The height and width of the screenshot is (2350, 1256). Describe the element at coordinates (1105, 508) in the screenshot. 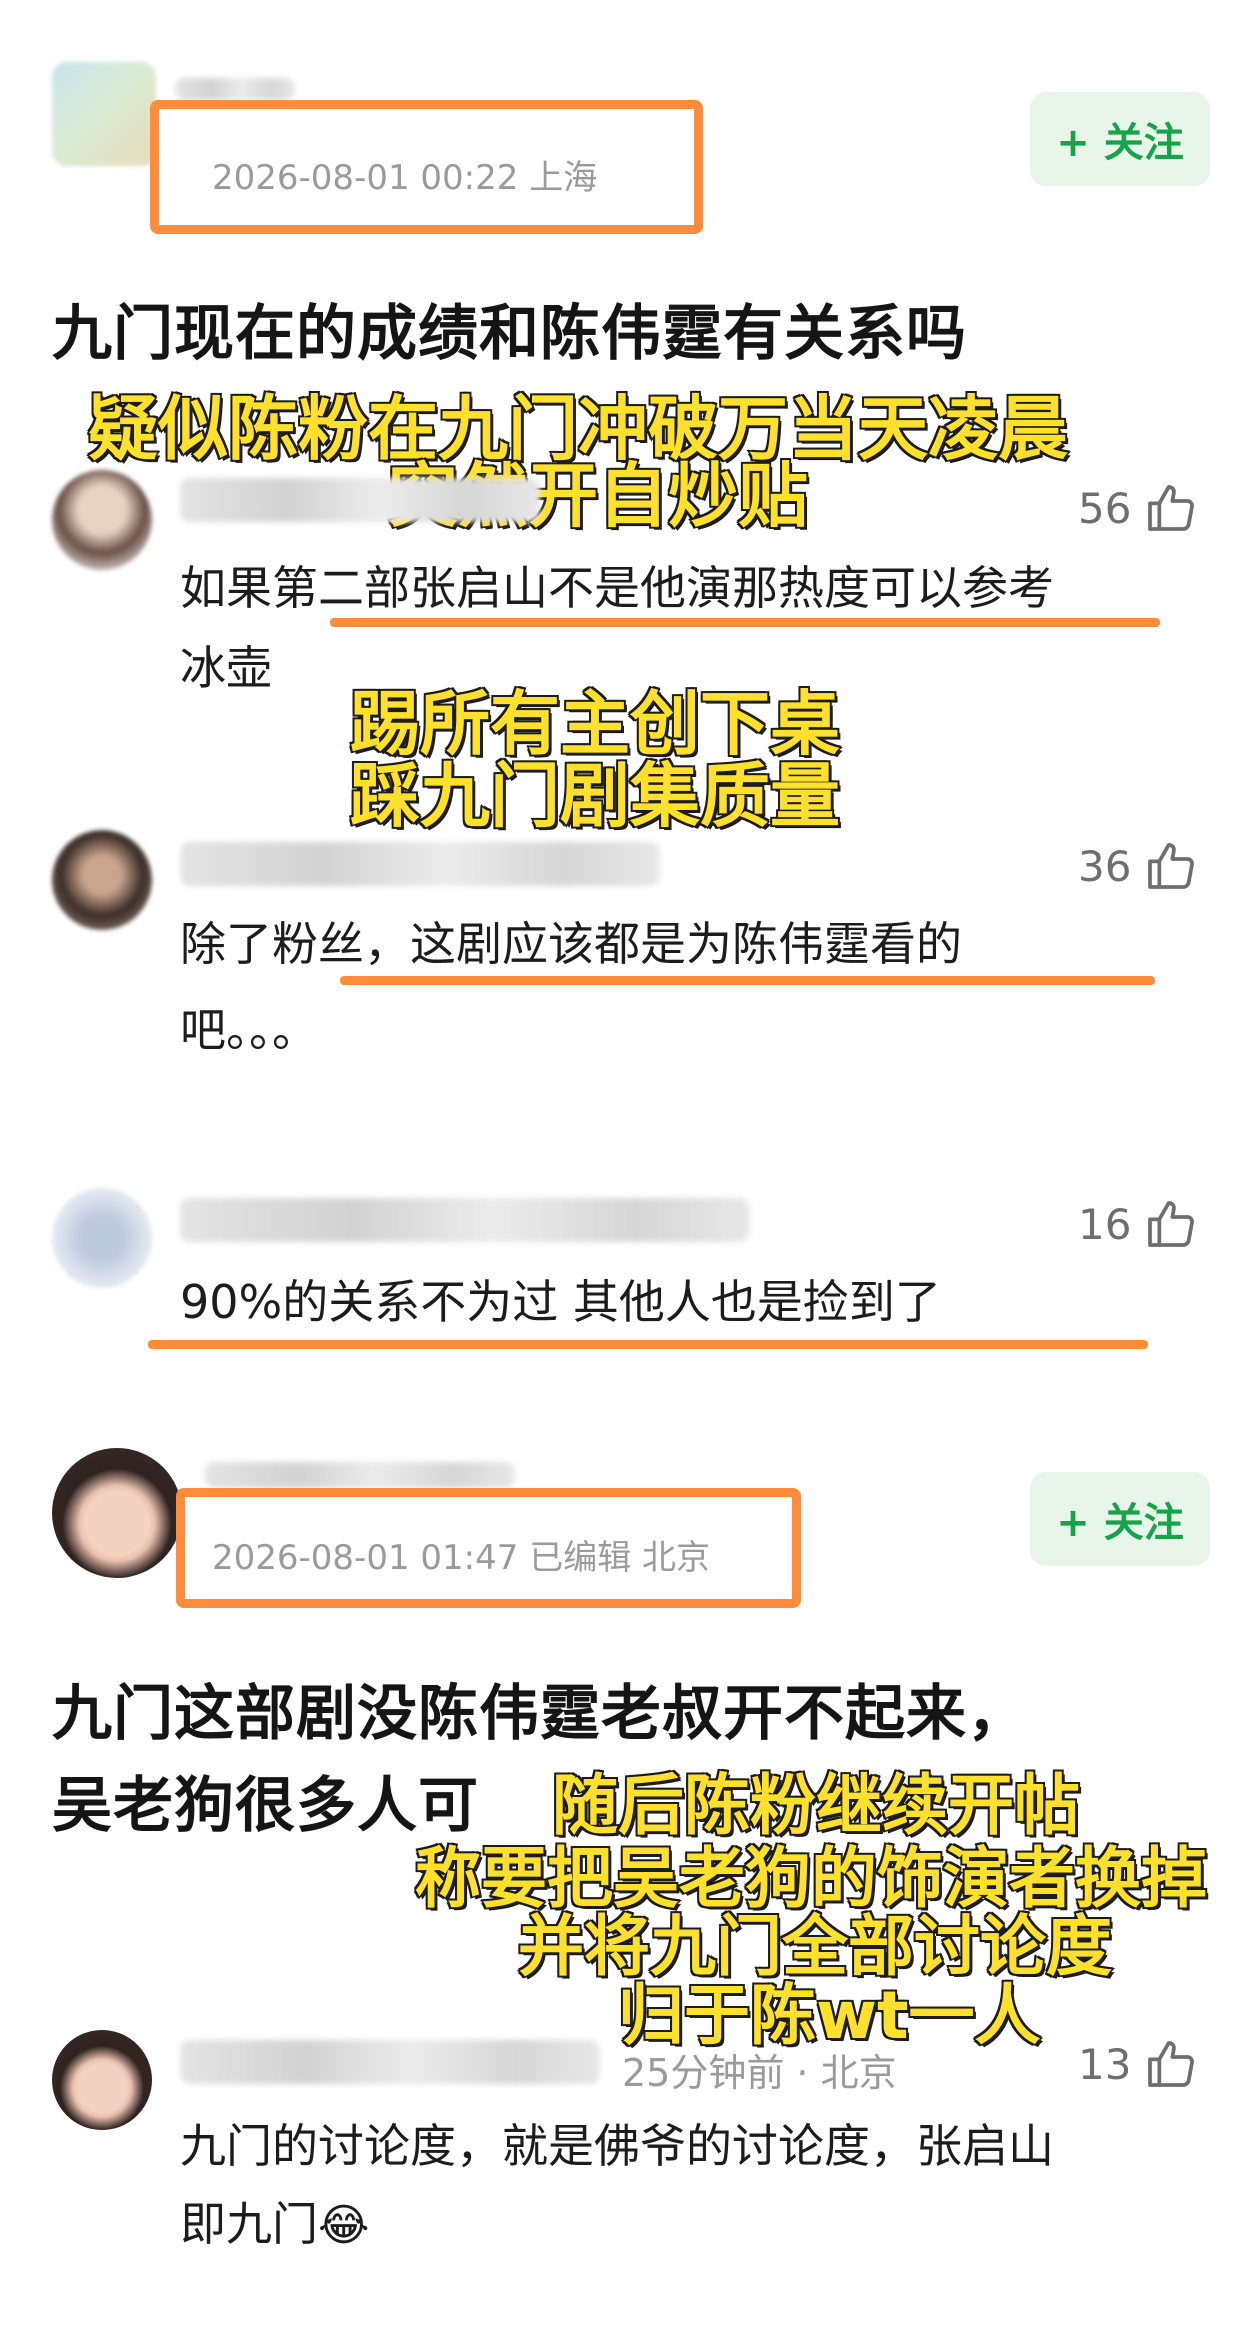

I see `like-count: 56` at that location.